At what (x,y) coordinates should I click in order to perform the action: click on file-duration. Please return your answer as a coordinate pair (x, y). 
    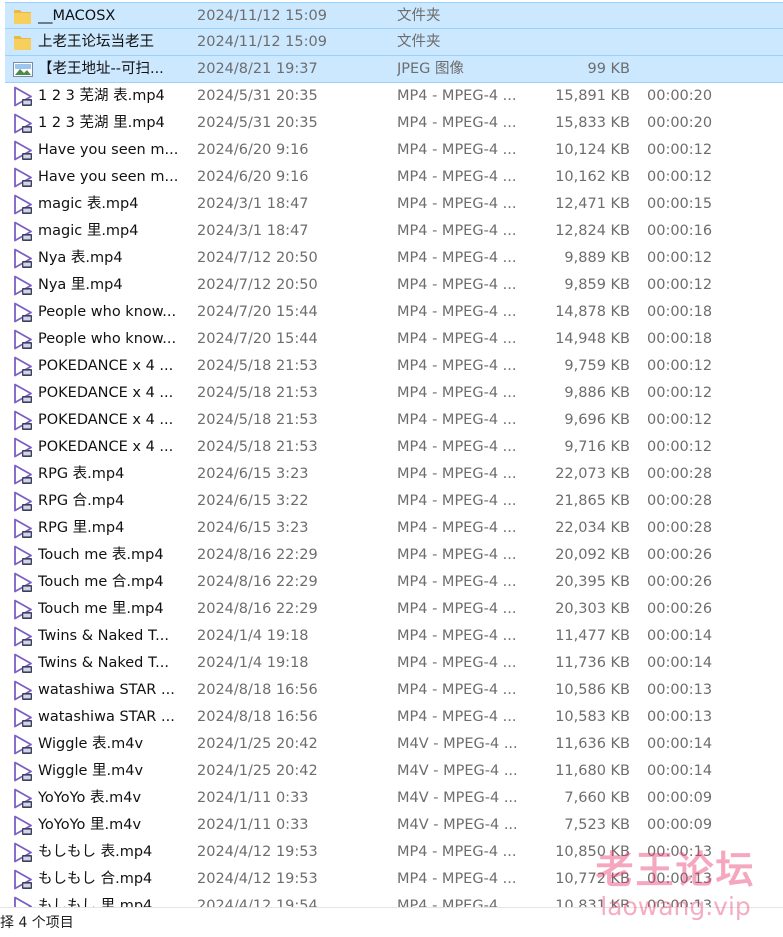
    Looking at the image, I should click on (707, 69).